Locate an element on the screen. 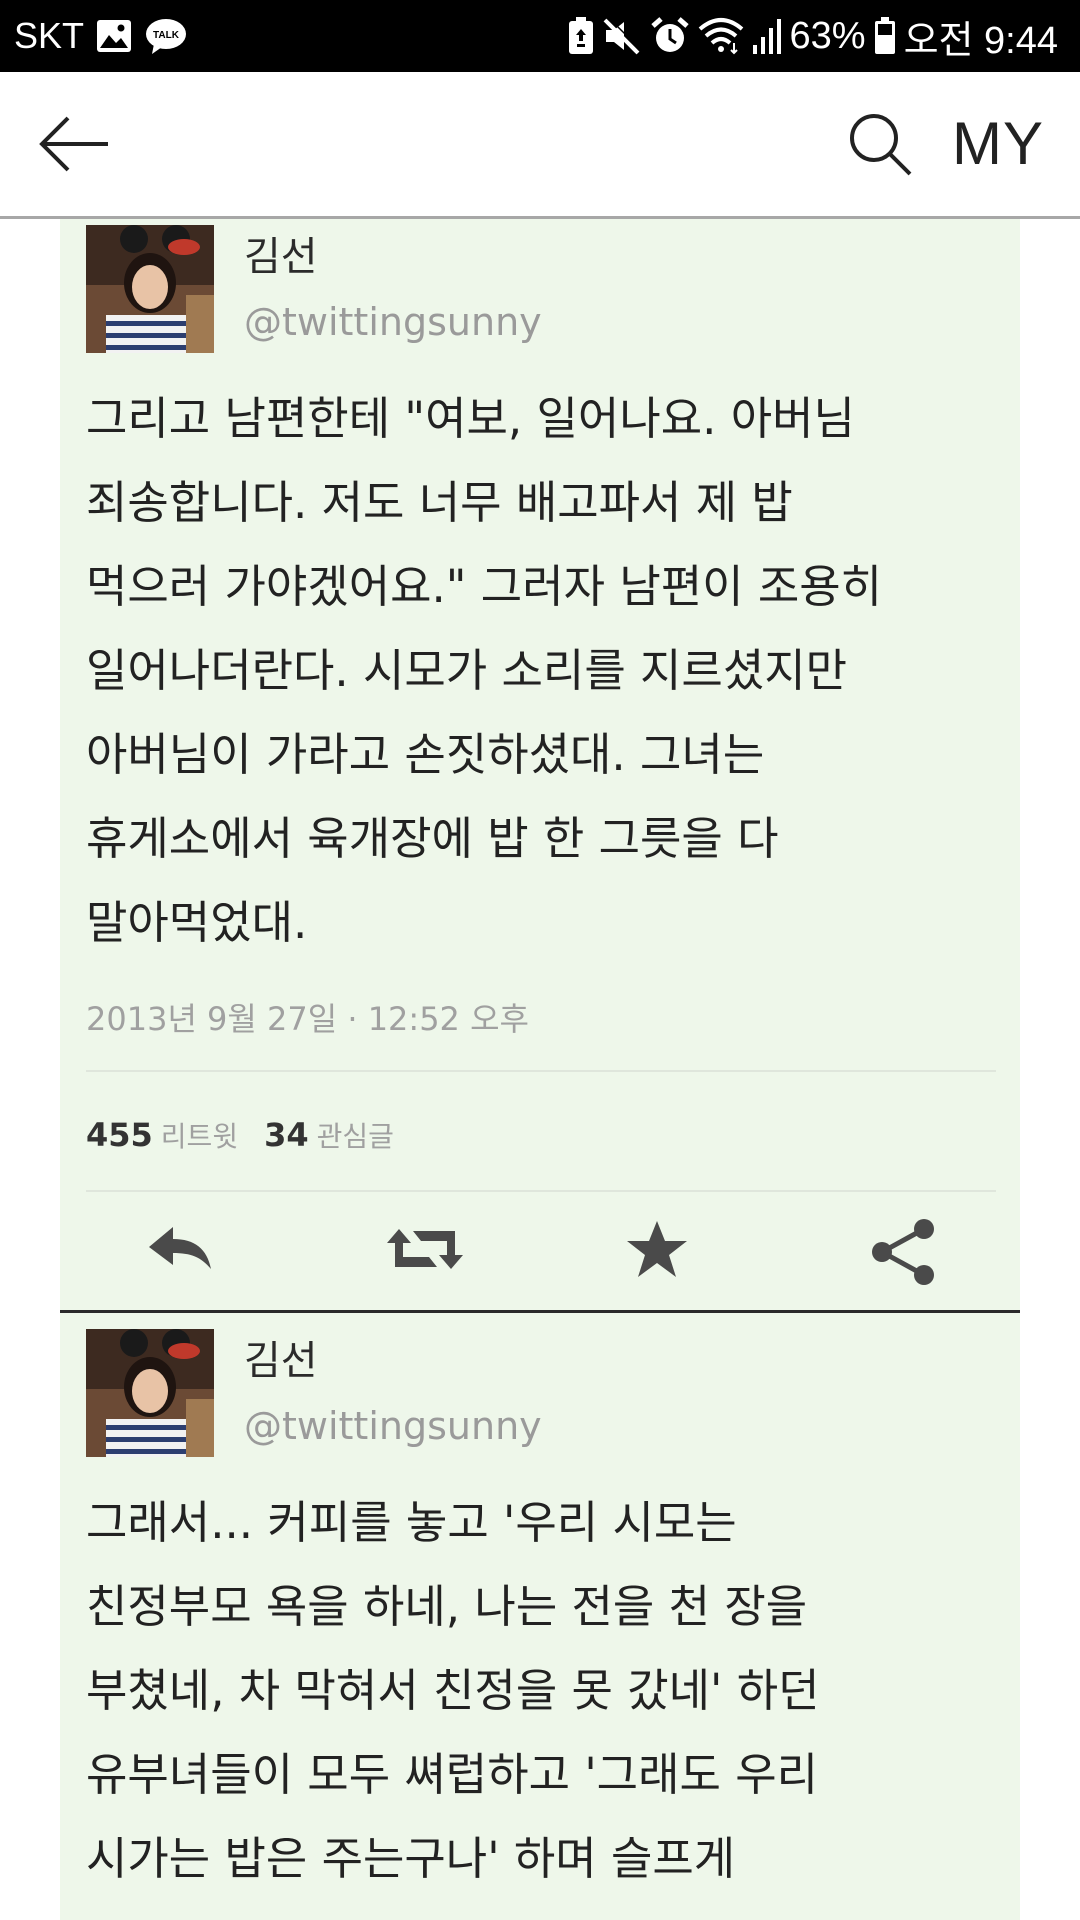  app-bar: MY is located at coordinates (540, 144).